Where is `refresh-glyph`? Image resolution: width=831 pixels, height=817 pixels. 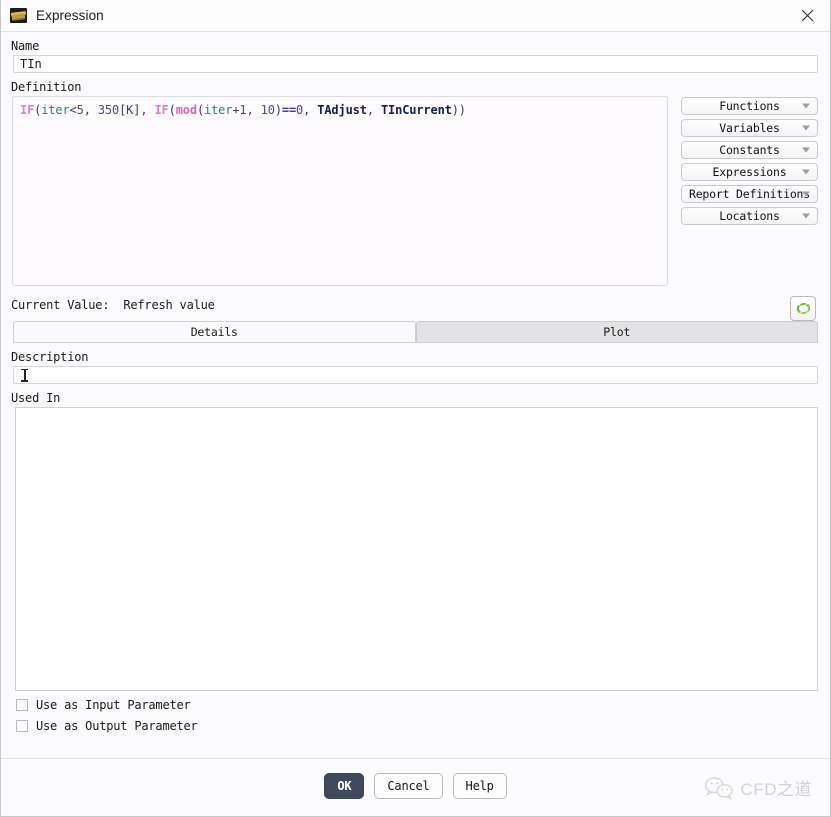 refresh-glyph is located at coordinates (803, 308).